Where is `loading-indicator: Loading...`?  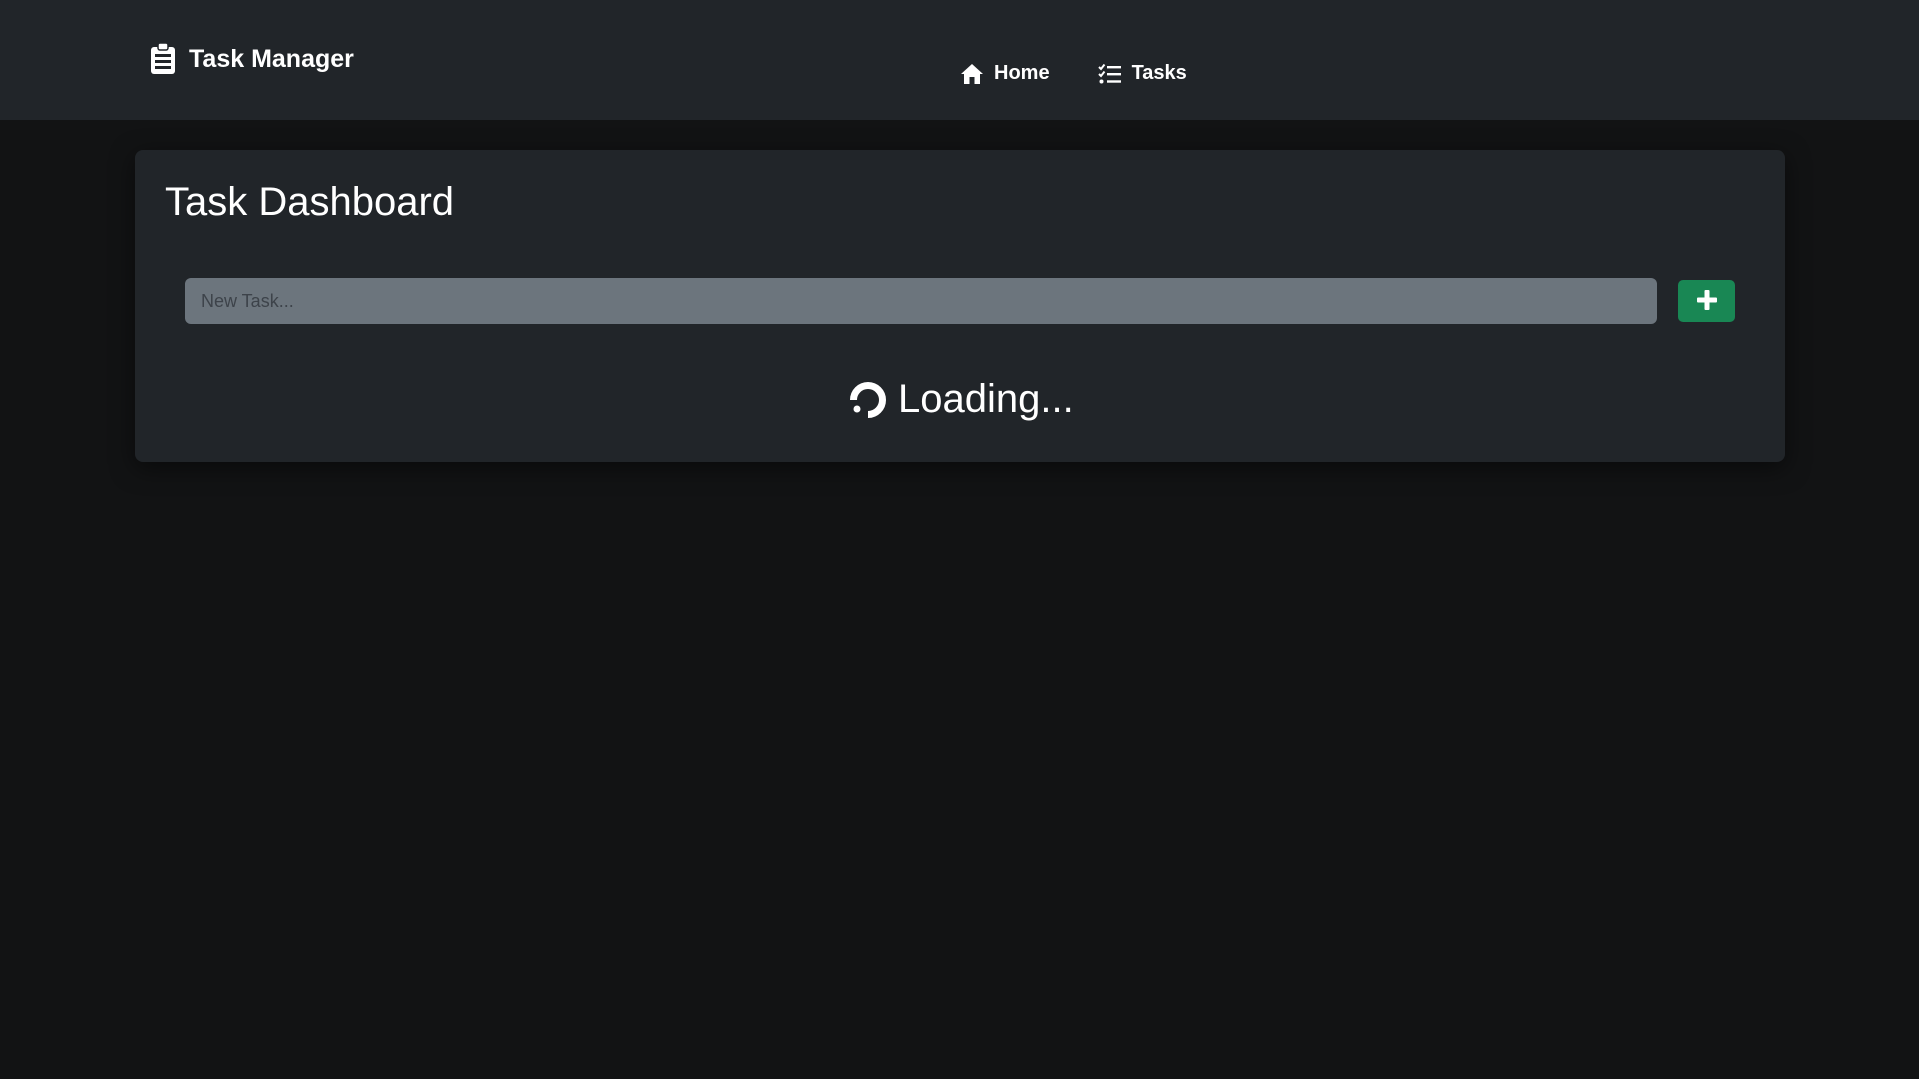 loading-indicator: Loading... is located at coordinates (961, 399).